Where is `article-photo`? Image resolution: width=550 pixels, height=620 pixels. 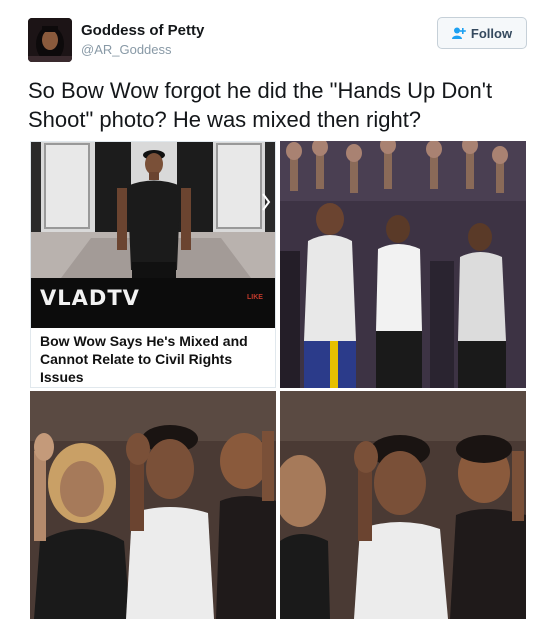 article-photo is located at coordinates (153, 210).